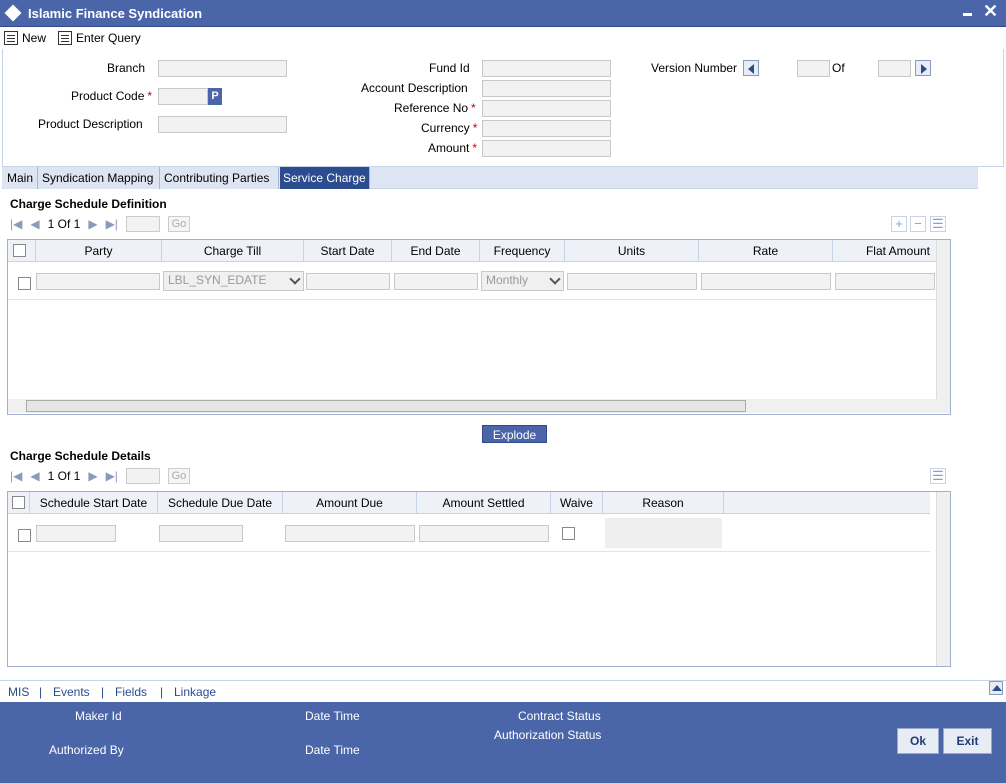 The width and height of the screenshot is (1006, 783). Describe the element at coordinates (663, 533) in the screenshot. I see `reason-field` at that location.